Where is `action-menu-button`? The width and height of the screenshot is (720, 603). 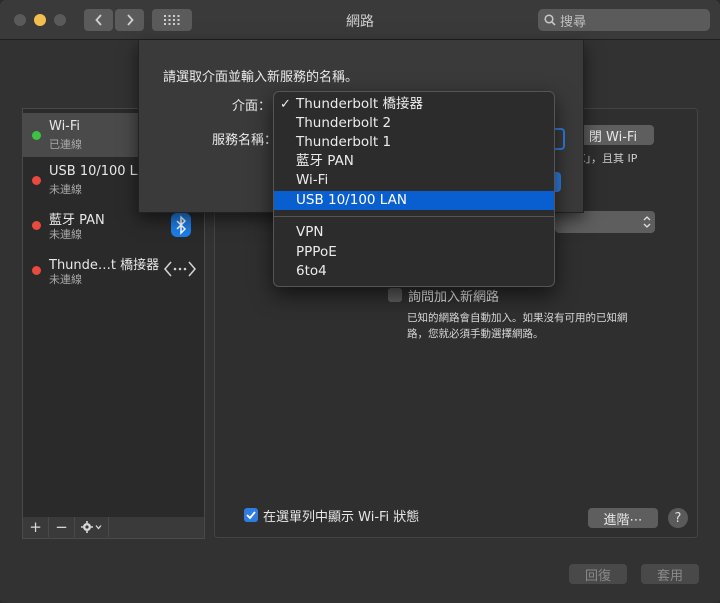 action-menu-button is located at coordinates (92, 527).